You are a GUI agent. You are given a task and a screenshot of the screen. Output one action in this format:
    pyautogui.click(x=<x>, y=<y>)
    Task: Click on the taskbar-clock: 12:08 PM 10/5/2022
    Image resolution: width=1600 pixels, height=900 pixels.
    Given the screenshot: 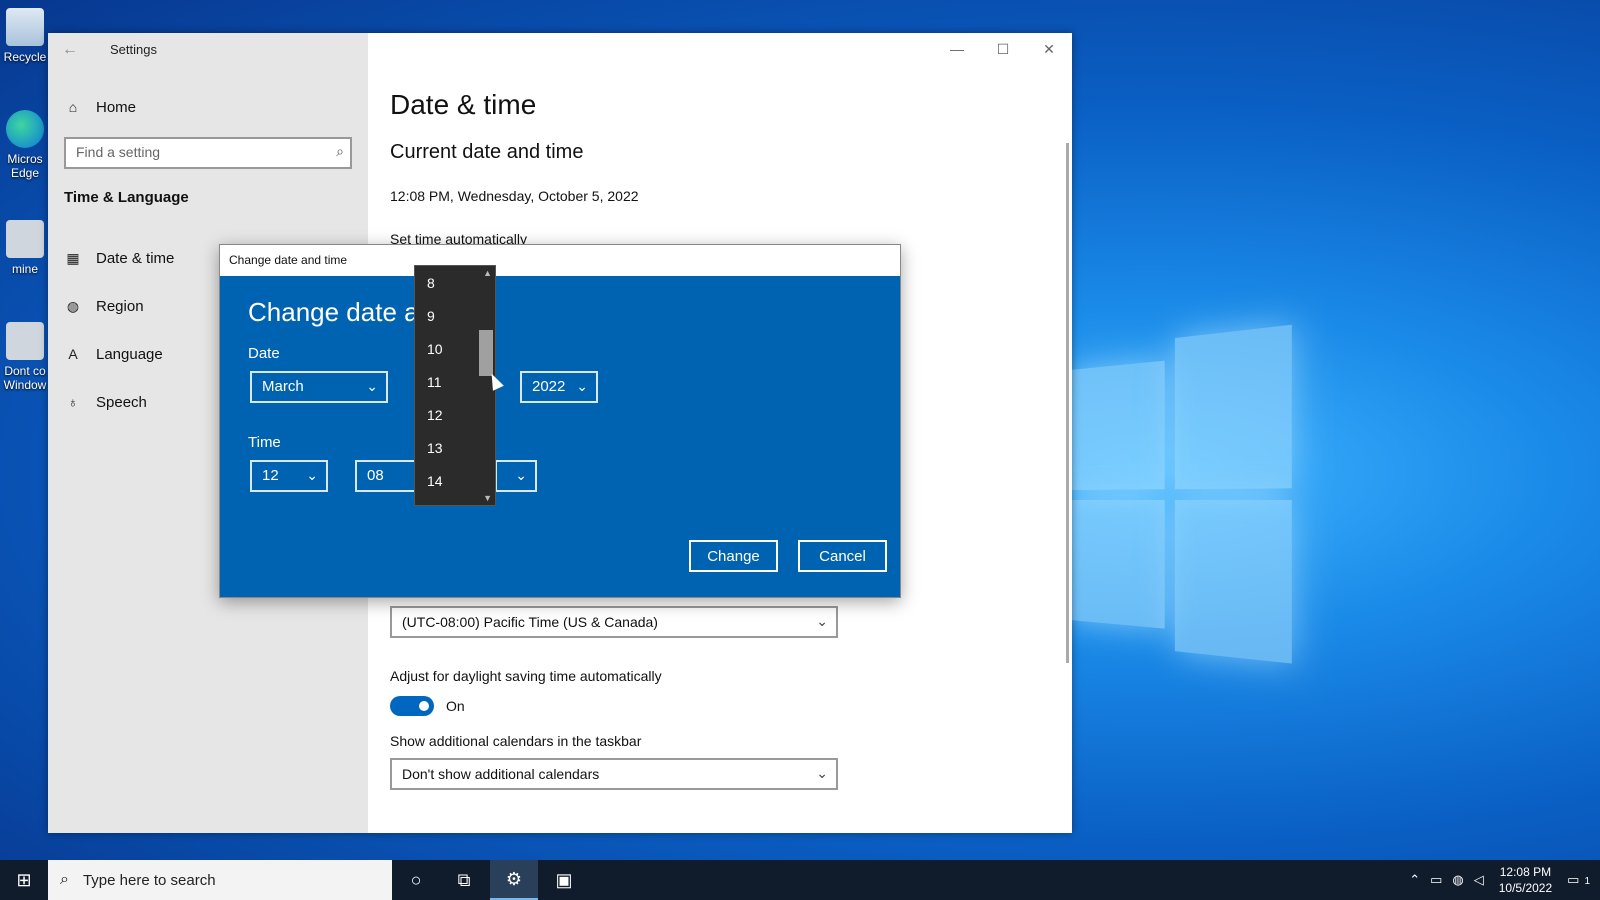 What is the action you would take?
    pyautogui.click(x=1525, y=880)
    